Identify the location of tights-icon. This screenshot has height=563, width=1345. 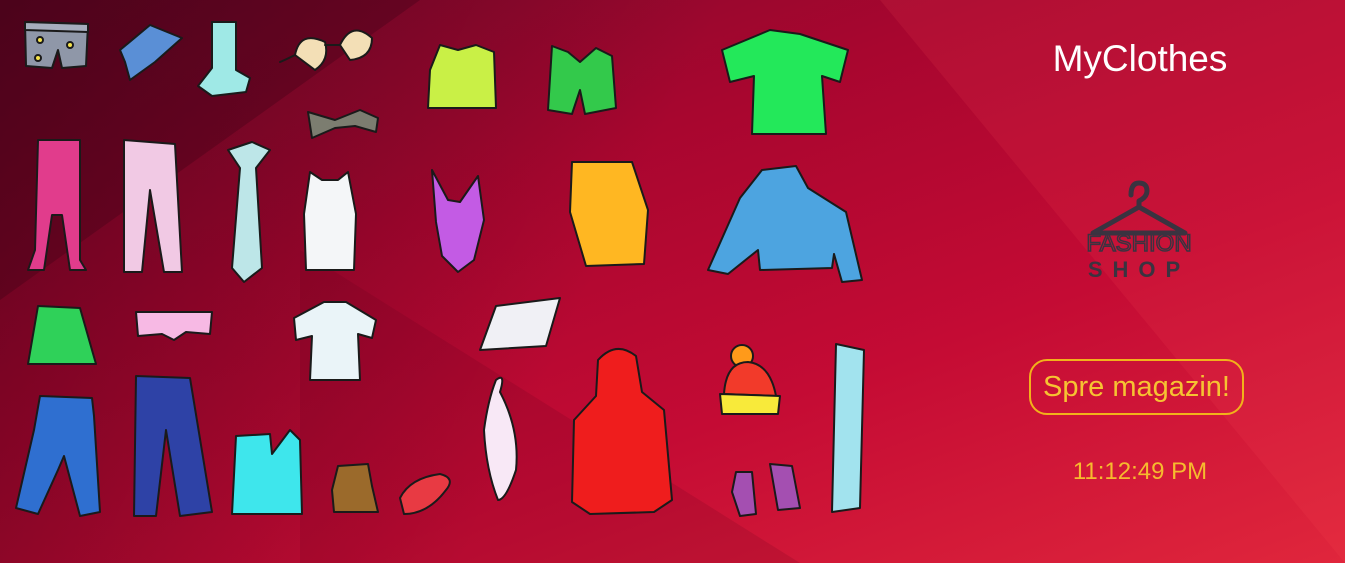
(57, 205).